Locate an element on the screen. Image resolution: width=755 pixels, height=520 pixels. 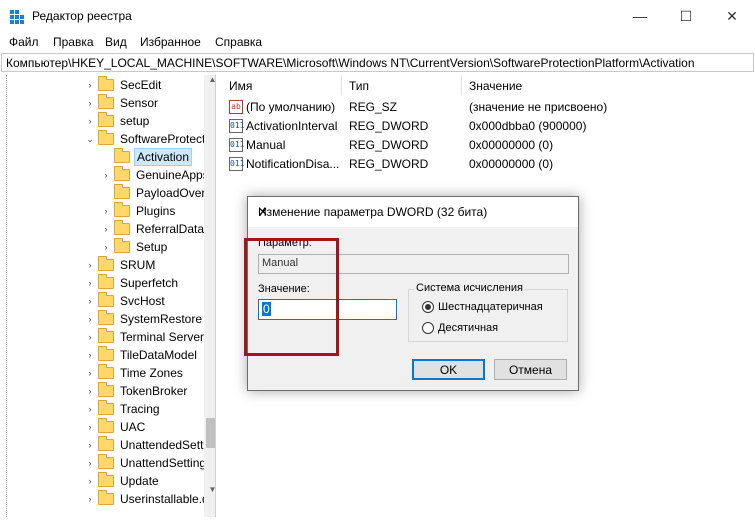
column-header-type: Тип is located at coordinates (359, 86).